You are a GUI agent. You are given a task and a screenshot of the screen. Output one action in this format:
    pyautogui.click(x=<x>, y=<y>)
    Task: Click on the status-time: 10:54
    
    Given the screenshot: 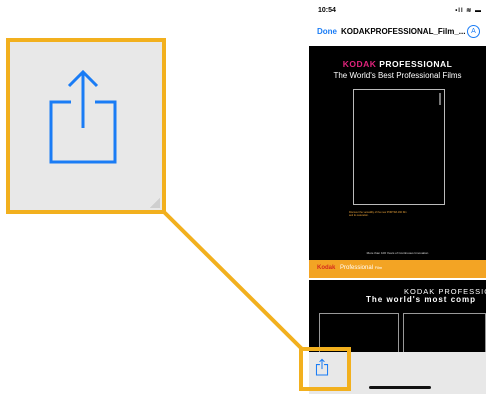 What is the action you would take?
    pyautogui.click(x=327, y=10)
    